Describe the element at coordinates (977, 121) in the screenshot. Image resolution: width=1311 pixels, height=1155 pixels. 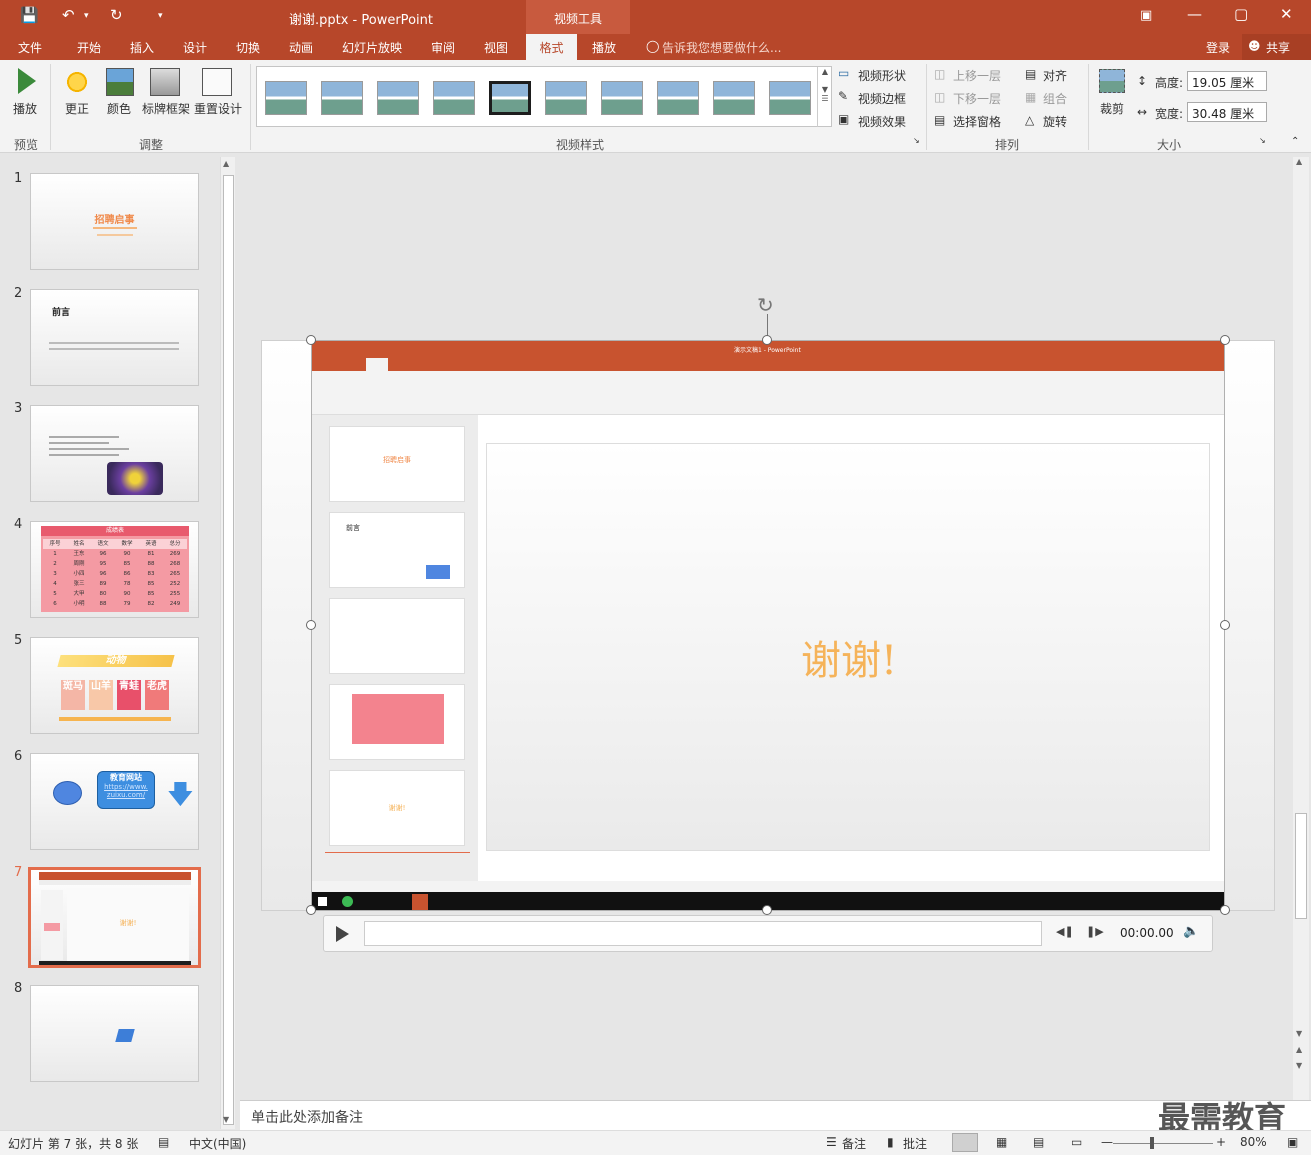
I see `selection-pane-button: 选择窗格` at that location.